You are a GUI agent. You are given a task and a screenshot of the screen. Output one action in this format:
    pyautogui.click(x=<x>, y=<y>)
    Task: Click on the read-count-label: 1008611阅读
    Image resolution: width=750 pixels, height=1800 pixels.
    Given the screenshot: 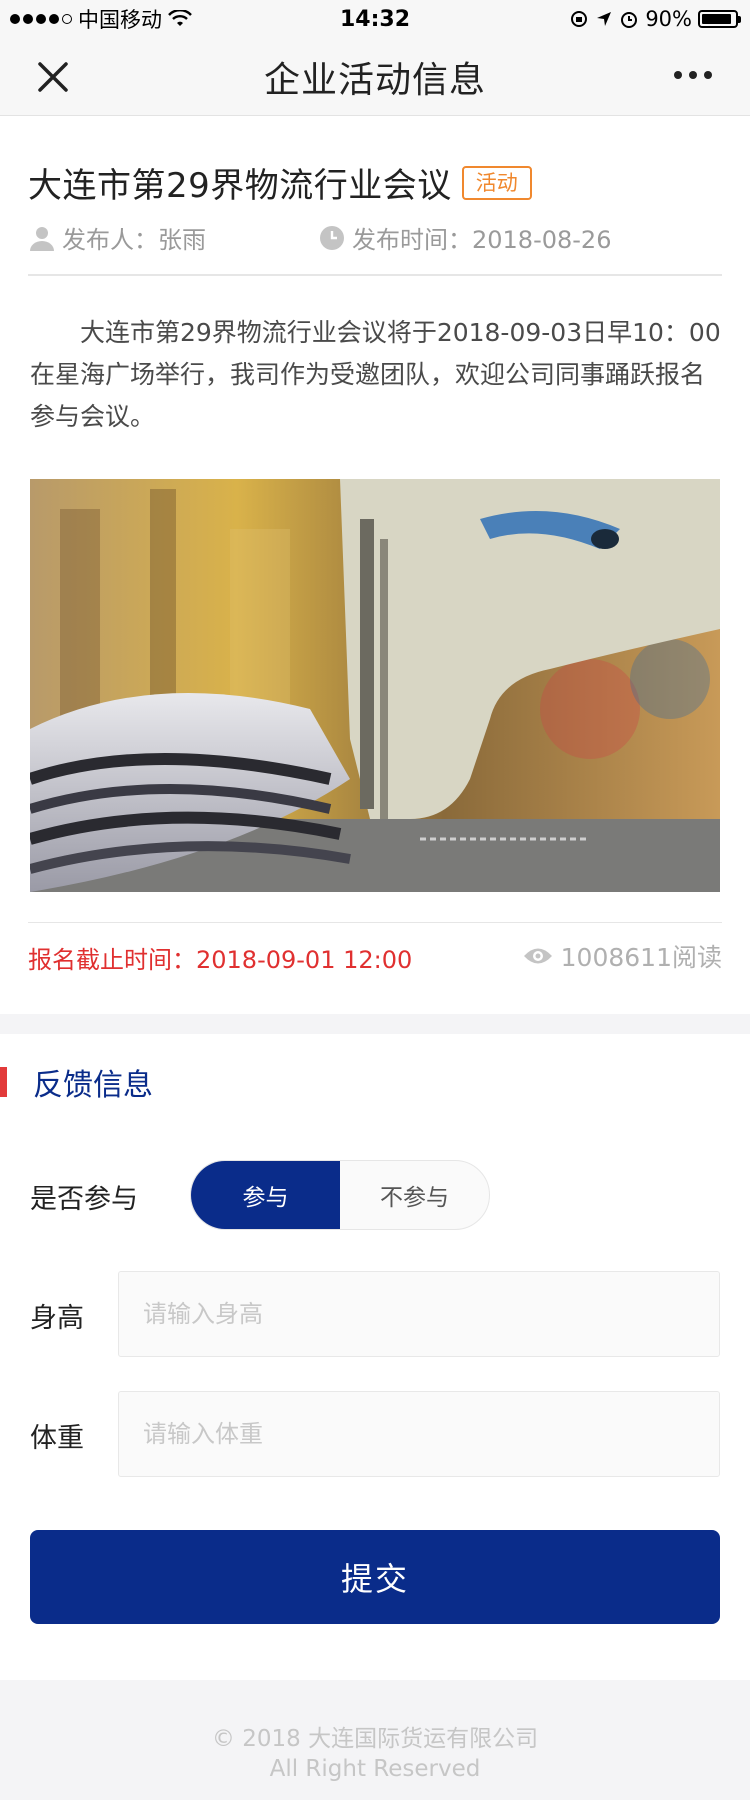 What is the action you would take?
    pyautogui.click(x=641, y=957)
    